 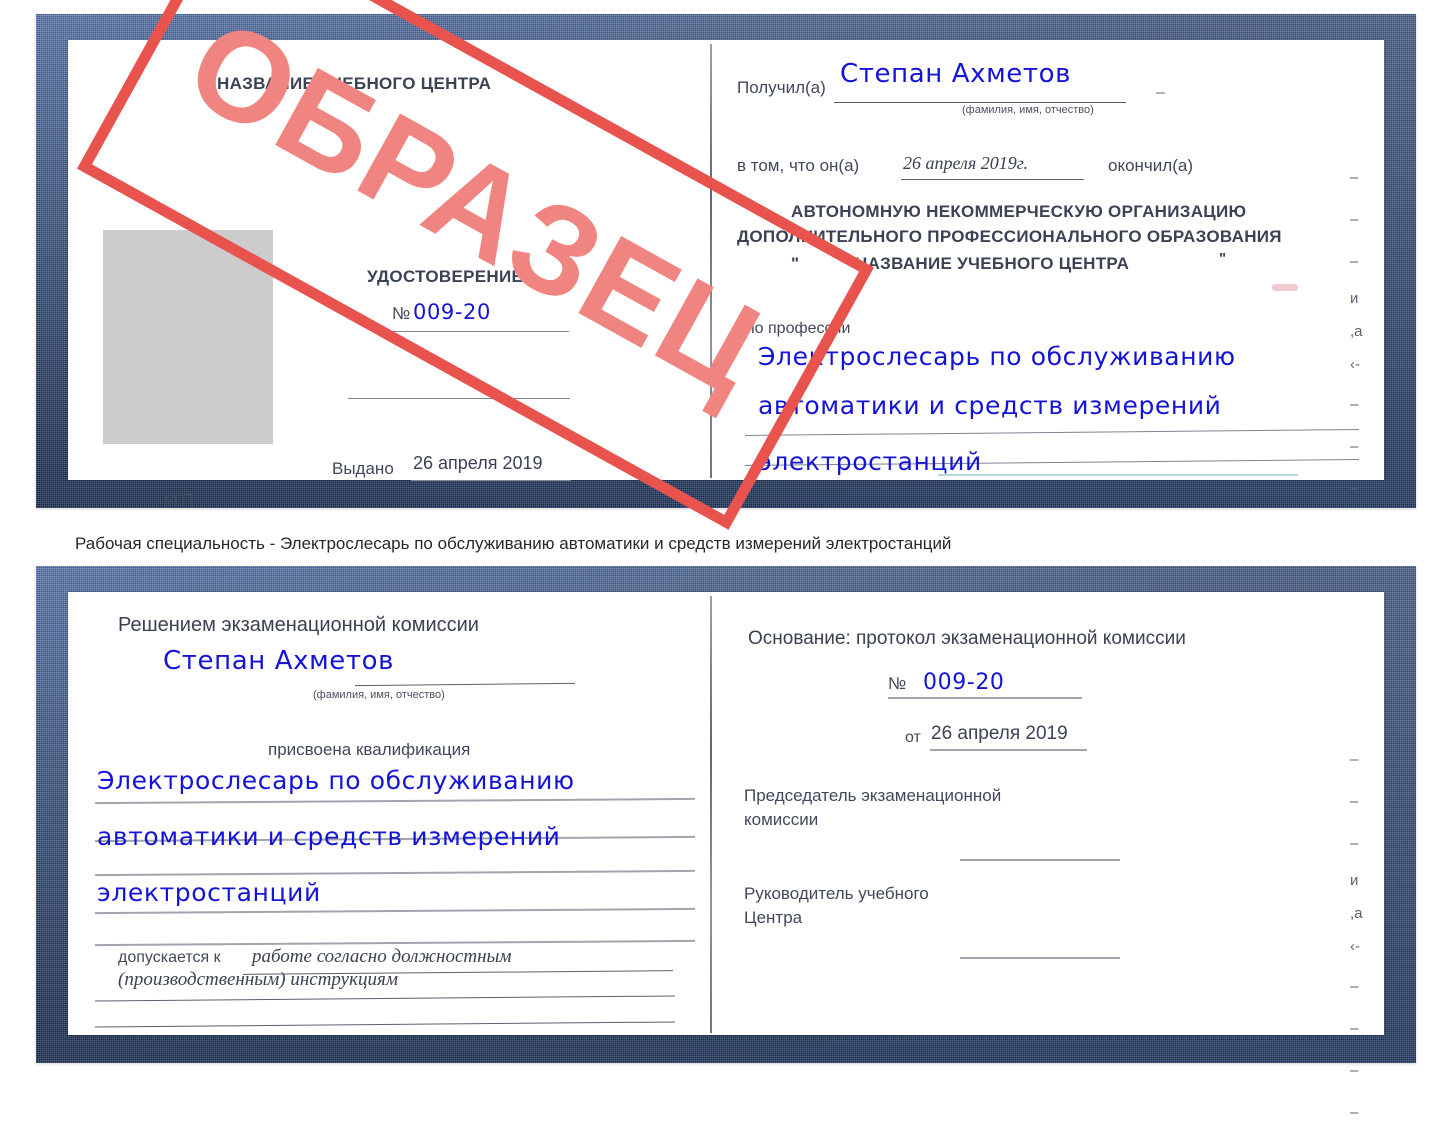 I want to click on profession-line-1-top-right: Электрослесарь по обслуживанию, so click(x=997, y=356).